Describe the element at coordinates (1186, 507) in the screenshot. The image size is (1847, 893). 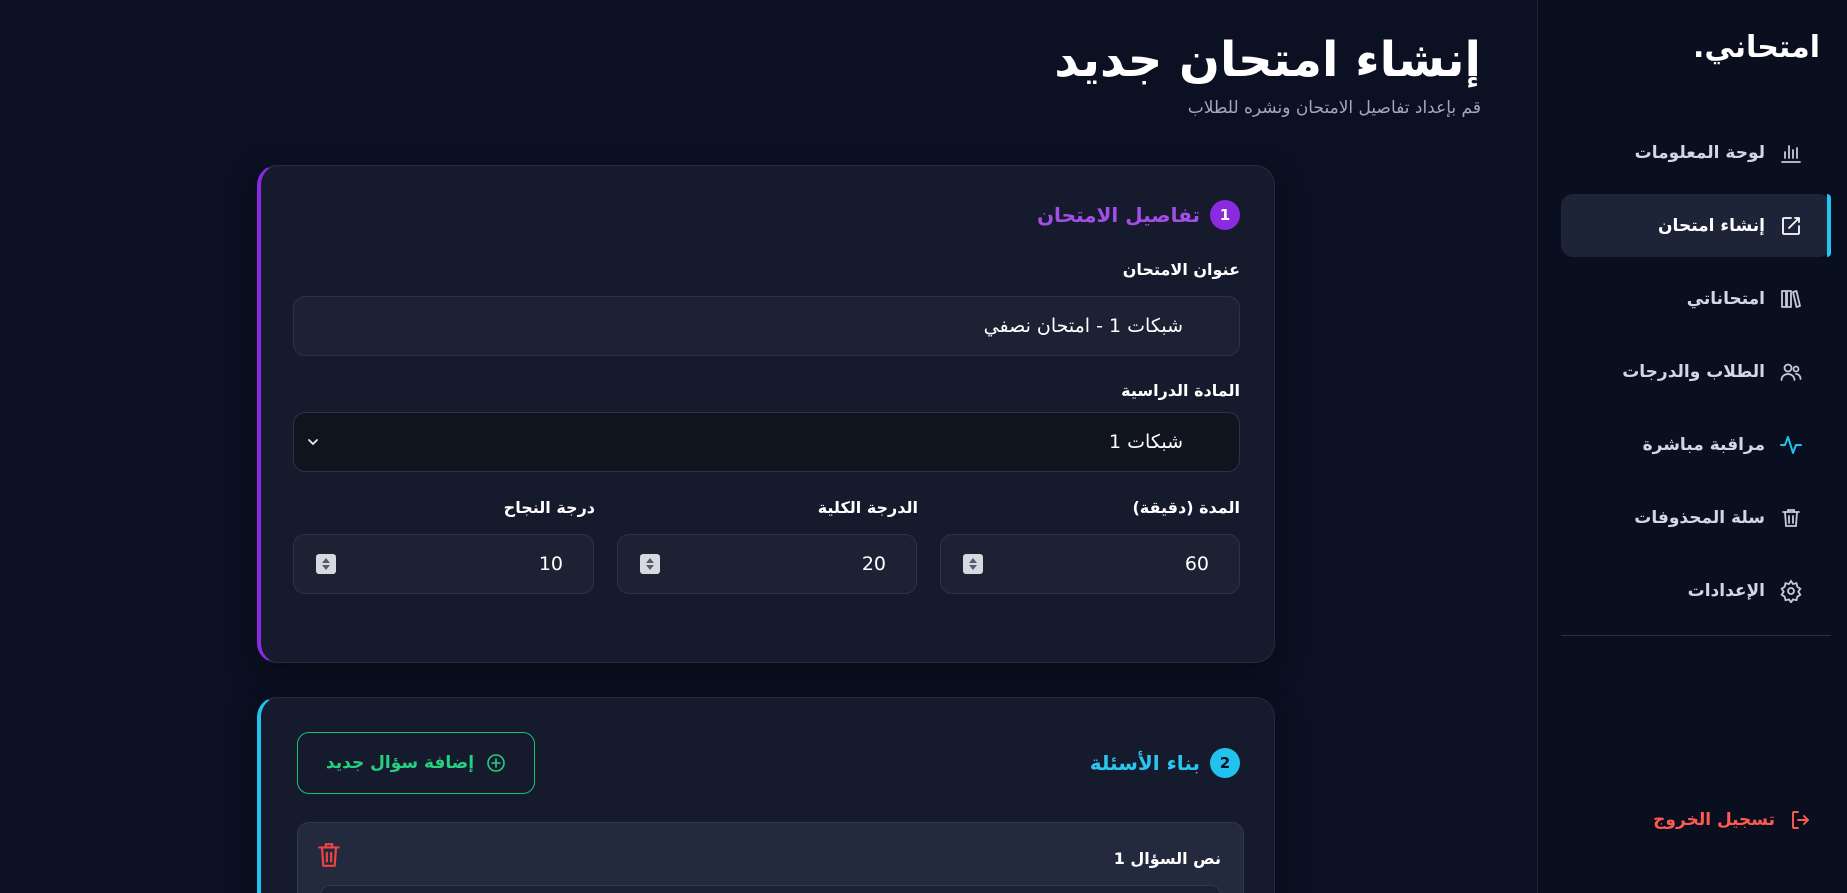
I see `duration-label: المدة (دقيقة)` at that location.